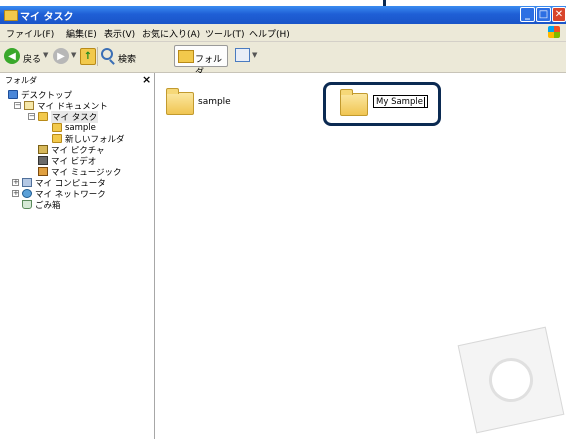 The image size is (566, 439). What do you see at coordinates (27, 204) in the screenshot?
I see `recycle-bin-icon` at bounding box center [27, 204].